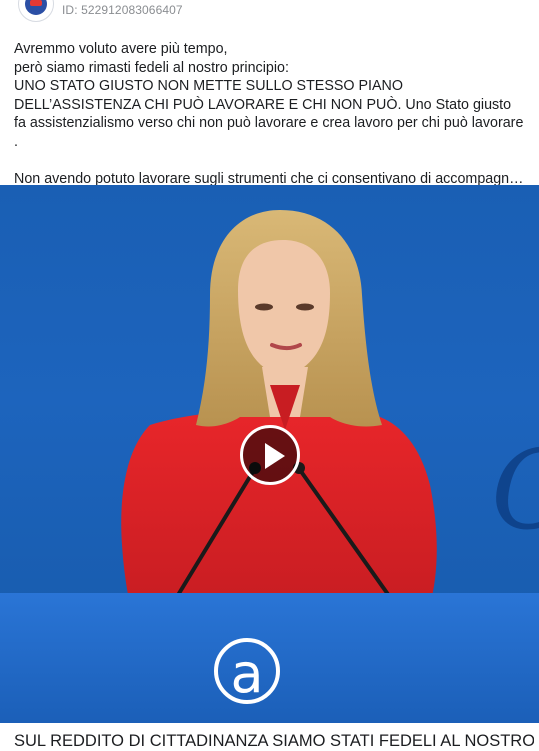  Describe the element at coordinates (122, 10) in the screenshot. I see `post-id: ID: 522912083066407` at that location.